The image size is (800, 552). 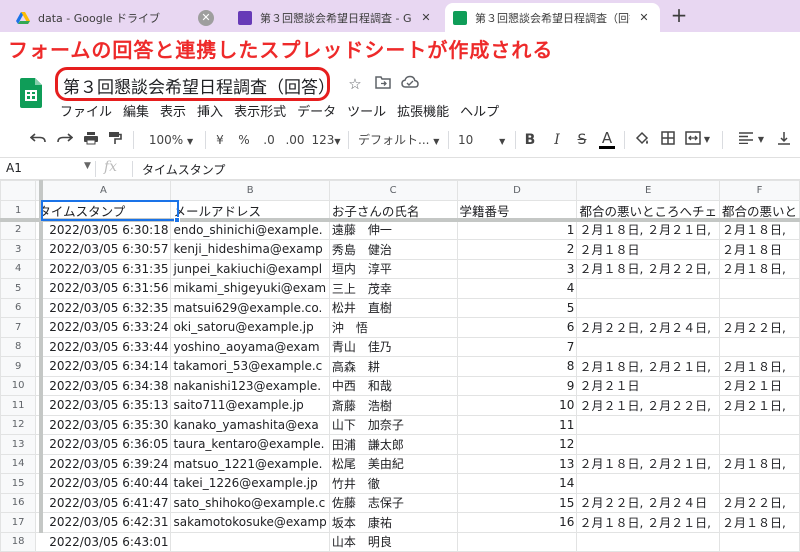 I want to click on fill-color-icon, so click(x=642, y=140).